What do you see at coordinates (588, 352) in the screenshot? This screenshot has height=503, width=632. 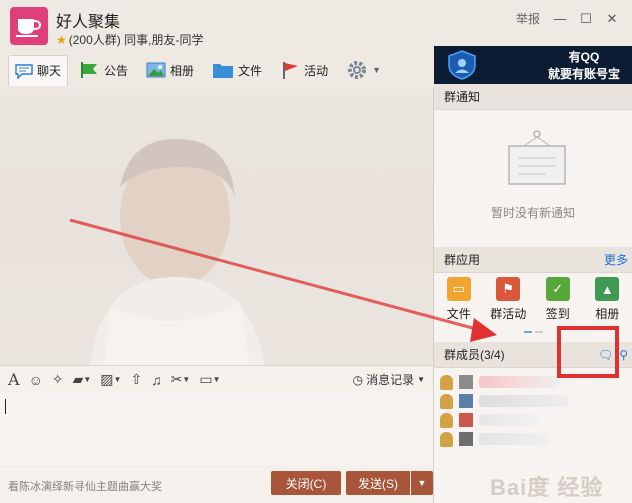 I see `annotation-highlight-box` at bounding box center [588, 352].